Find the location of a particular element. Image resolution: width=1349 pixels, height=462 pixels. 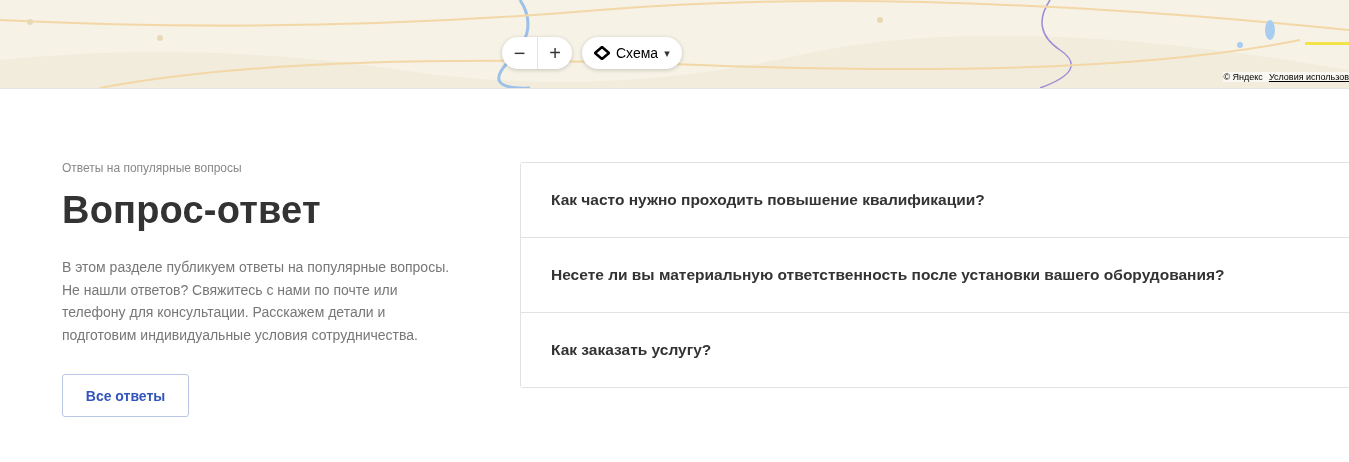

zoom-in-button: + is located at coordinates (554, 53).